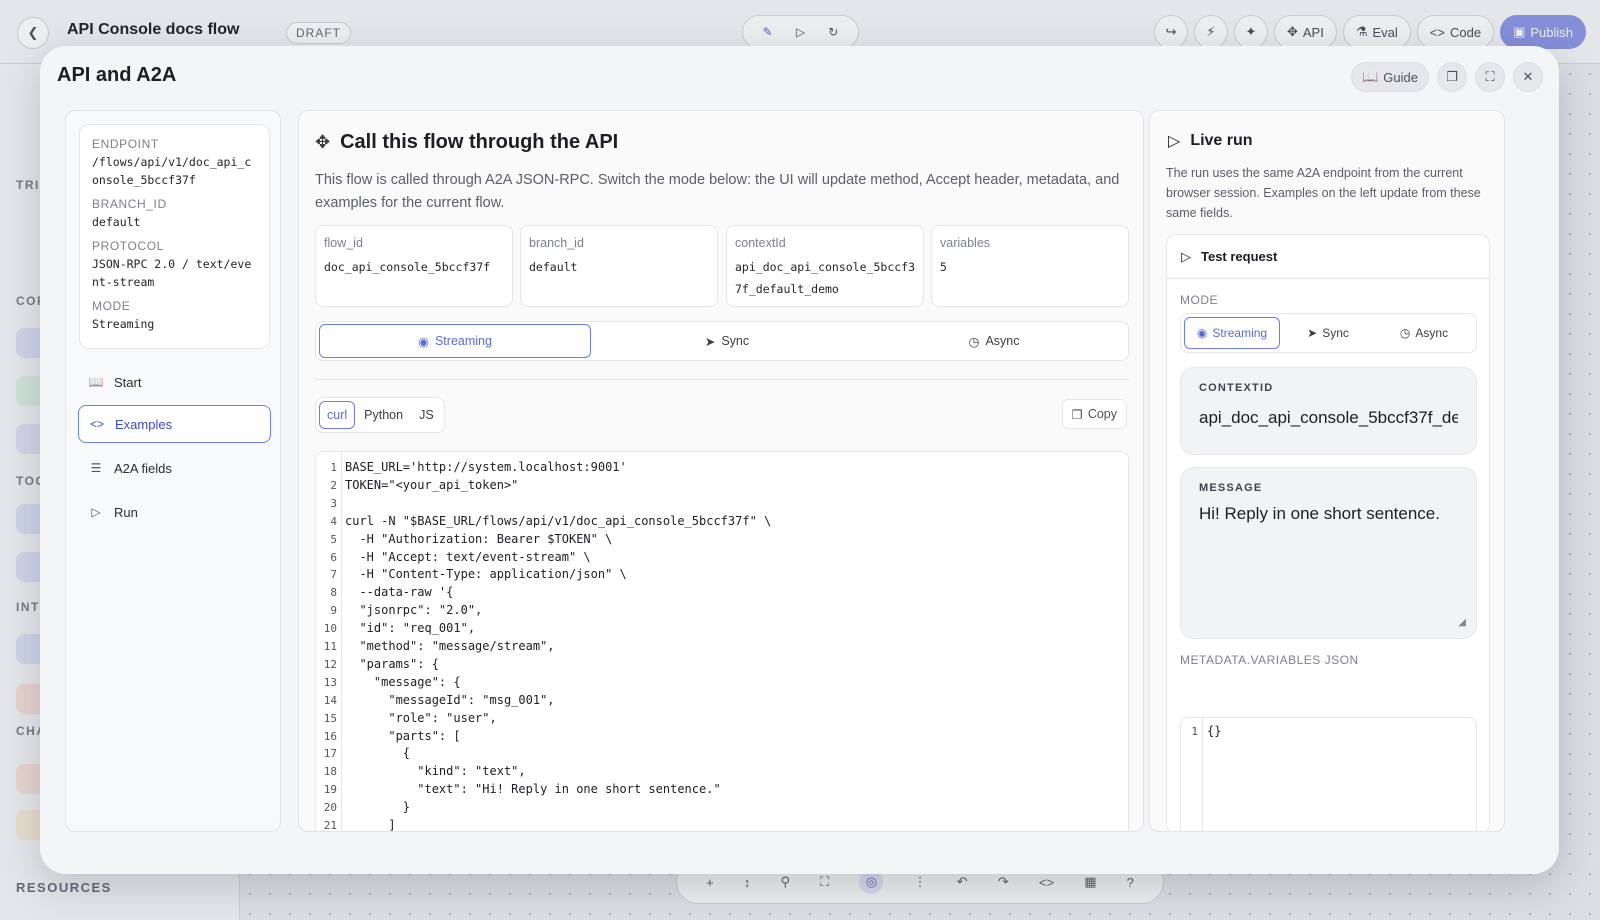  Describe the element at coordinates (716, 682) in the screenshot. I see `code-line: 13 "message": {` at that location.